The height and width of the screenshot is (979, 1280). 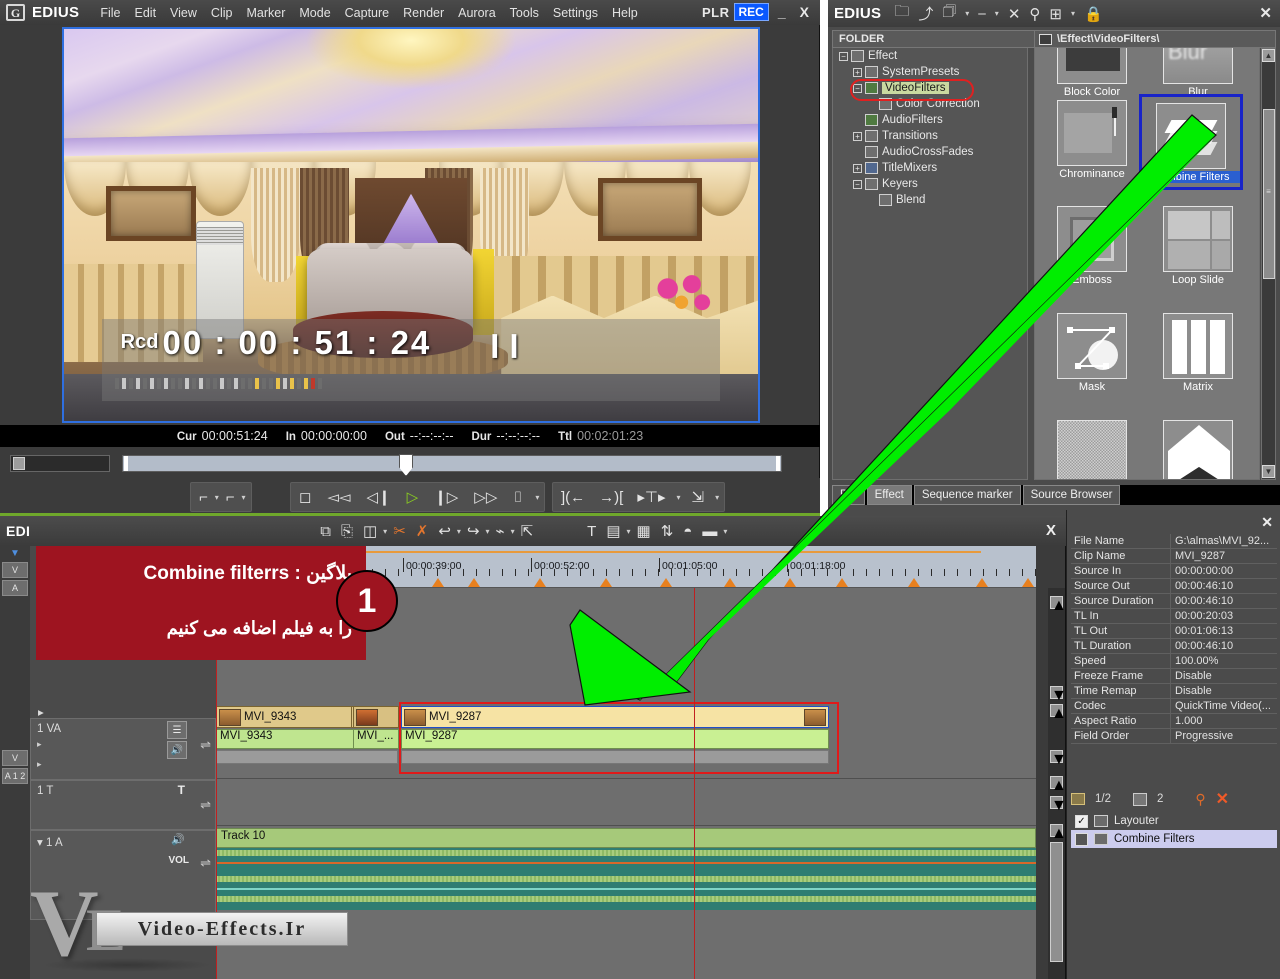 What do you see at coordinates (1191, 142) in the screenshot?
I see `effect-item-combine-filters: Combine Filters` at bounding box center [1191, 142].